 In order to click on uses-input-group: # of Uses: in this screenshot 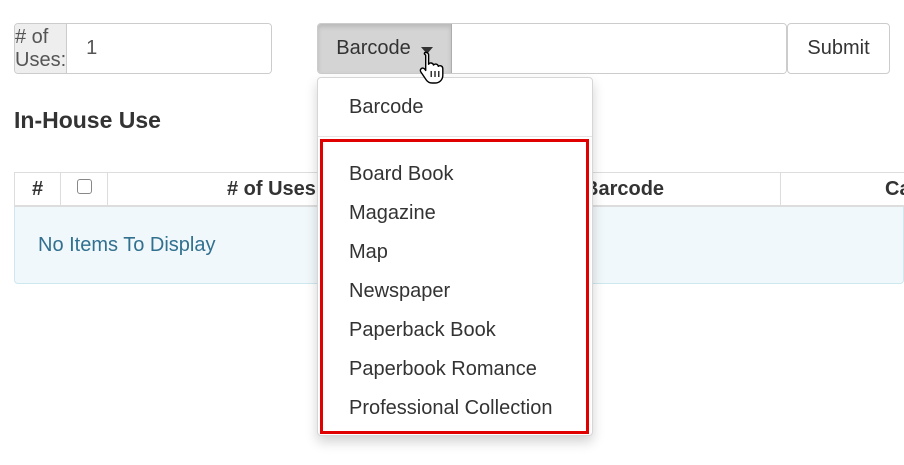, I will do `click(143, 48)`.